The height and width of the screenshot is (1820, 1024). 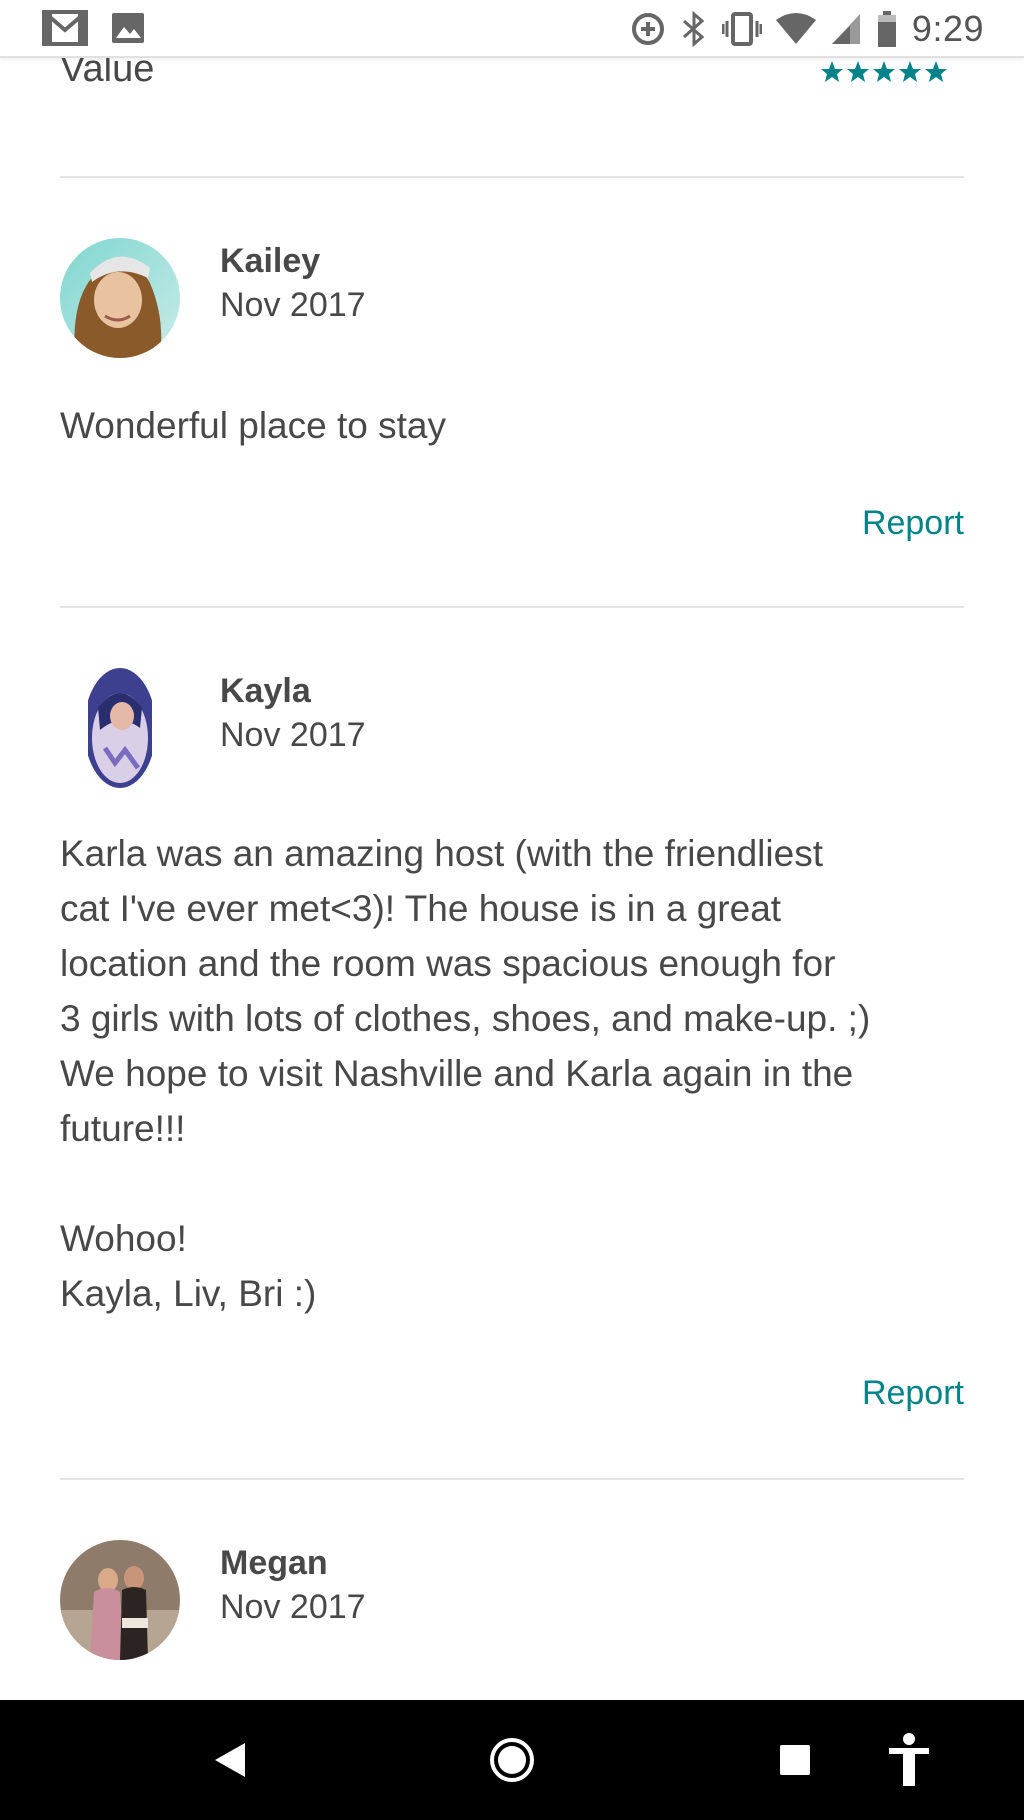 I want to click on reviewer-name: Kayla, so click(x=265, y=691).